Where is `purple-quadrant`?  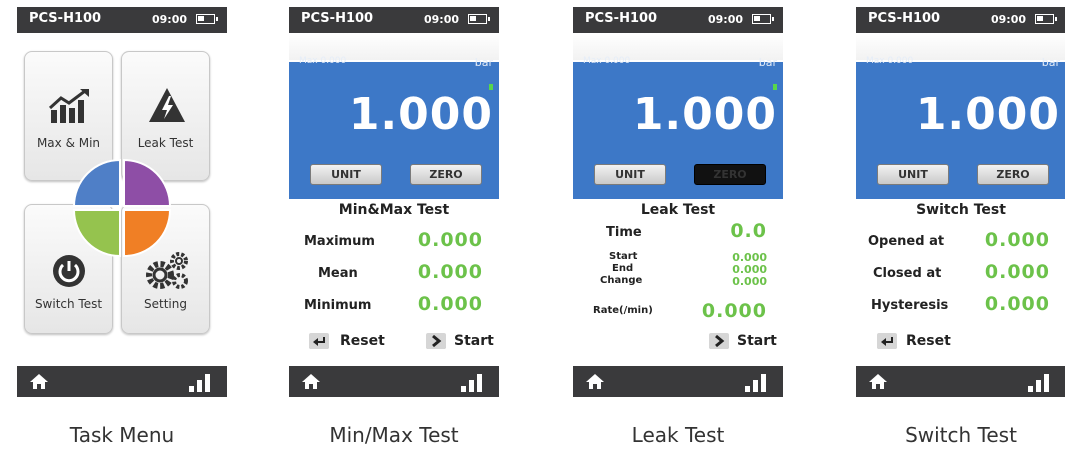 purple-quadrant is located at coordinates (147, 182).